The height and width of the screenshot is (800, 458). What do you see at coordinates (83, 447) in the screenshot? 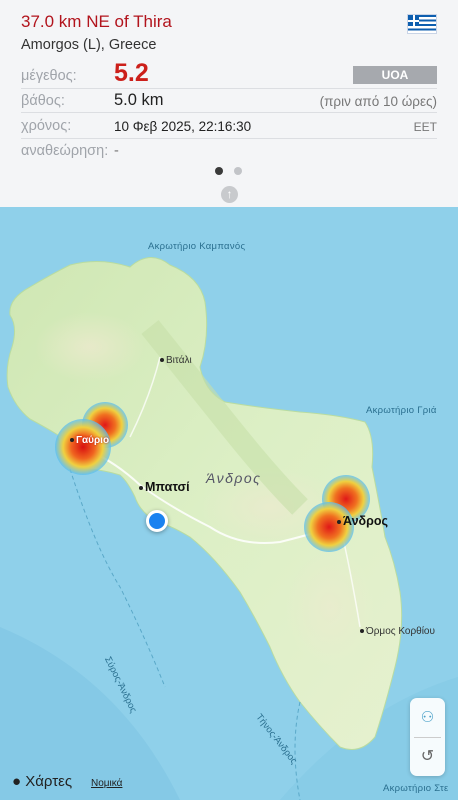
I see `heat-spot` at bounding box center [83, 447].